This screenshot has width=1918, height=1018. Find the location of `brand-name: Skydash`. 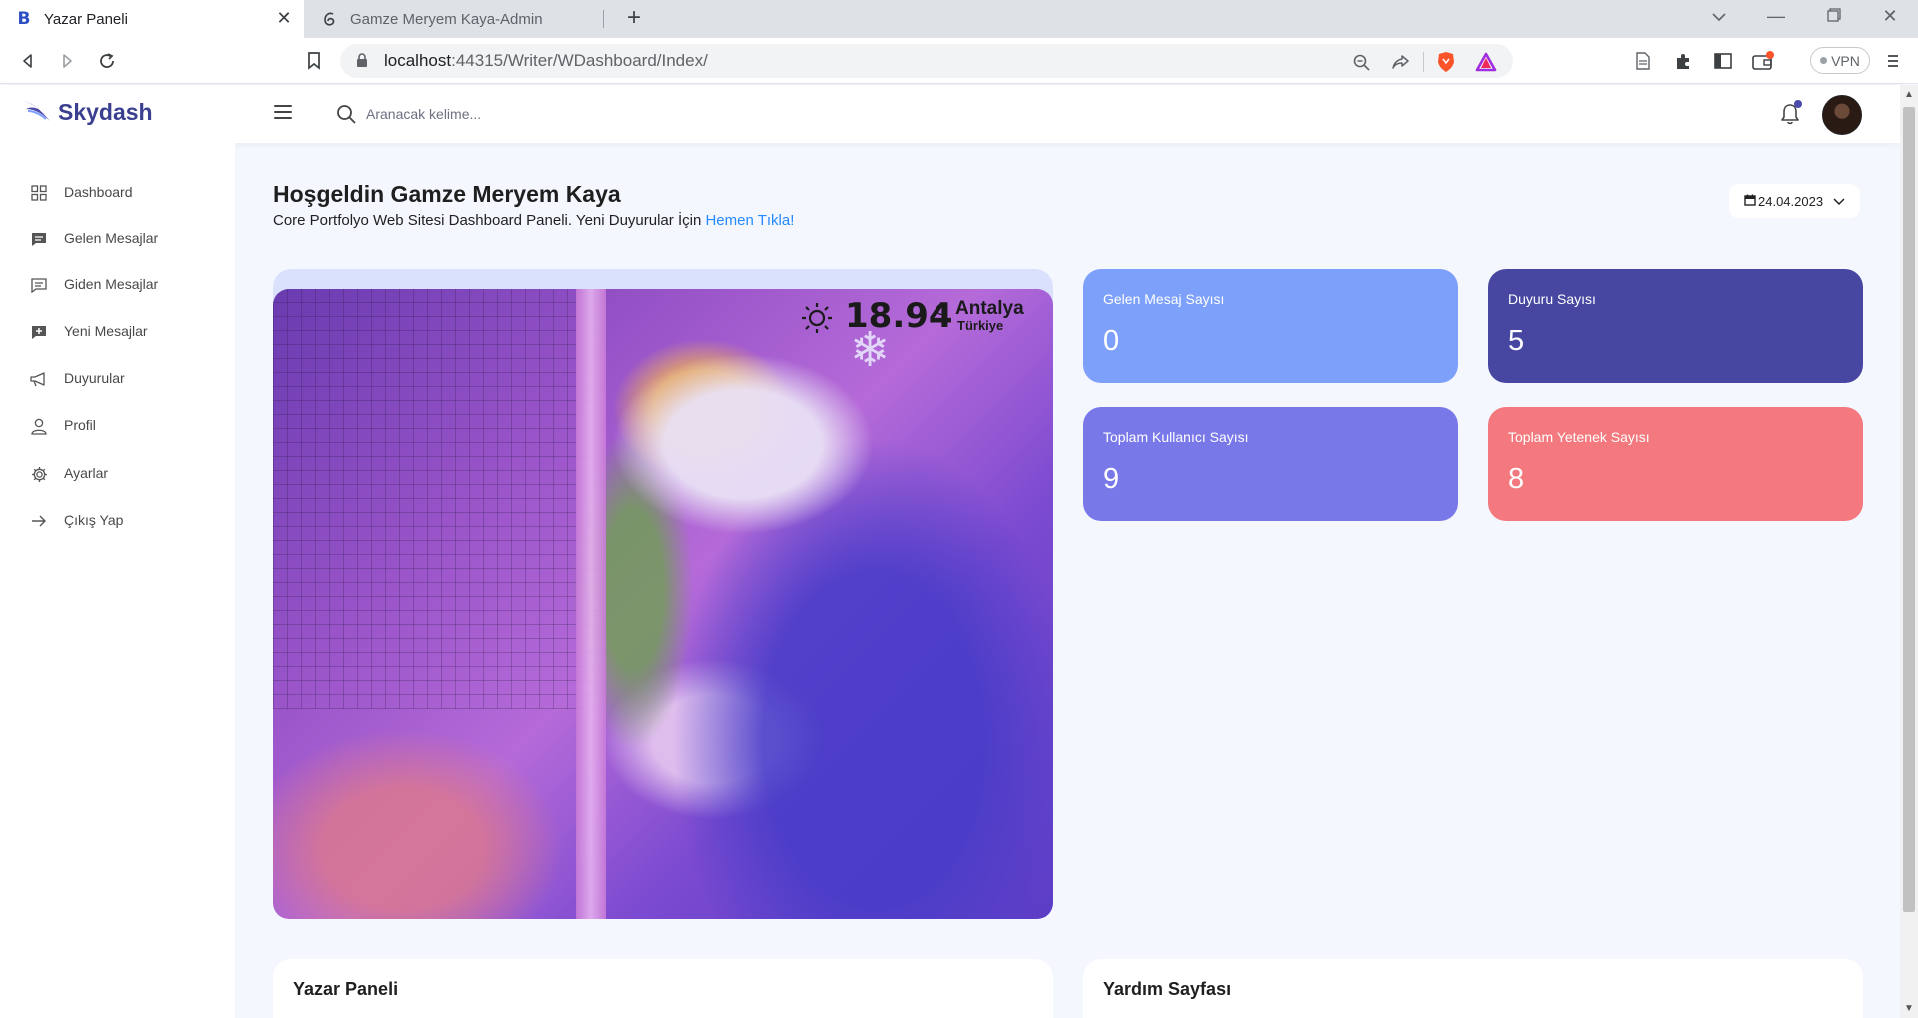

brand-name: Skydash is located at coordinates (105, 112).